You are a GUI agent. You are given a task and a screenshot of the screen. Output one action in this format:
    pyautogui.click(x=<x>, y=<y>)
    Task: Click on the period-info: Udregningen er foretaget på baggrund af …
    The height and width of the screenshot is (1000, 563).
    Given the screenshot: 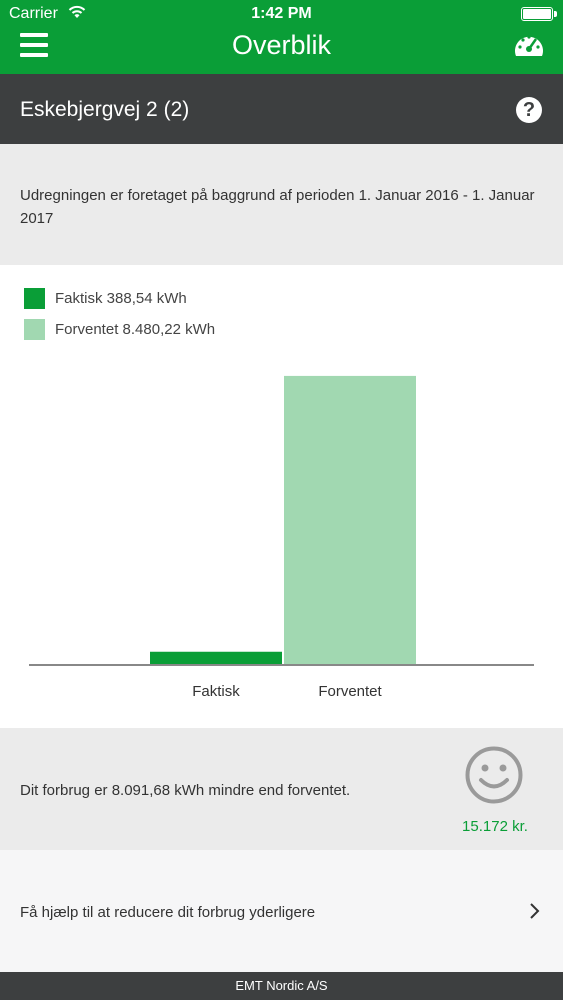 What is the action you would take?
    pyautogui.click(x=281, y=204)
    